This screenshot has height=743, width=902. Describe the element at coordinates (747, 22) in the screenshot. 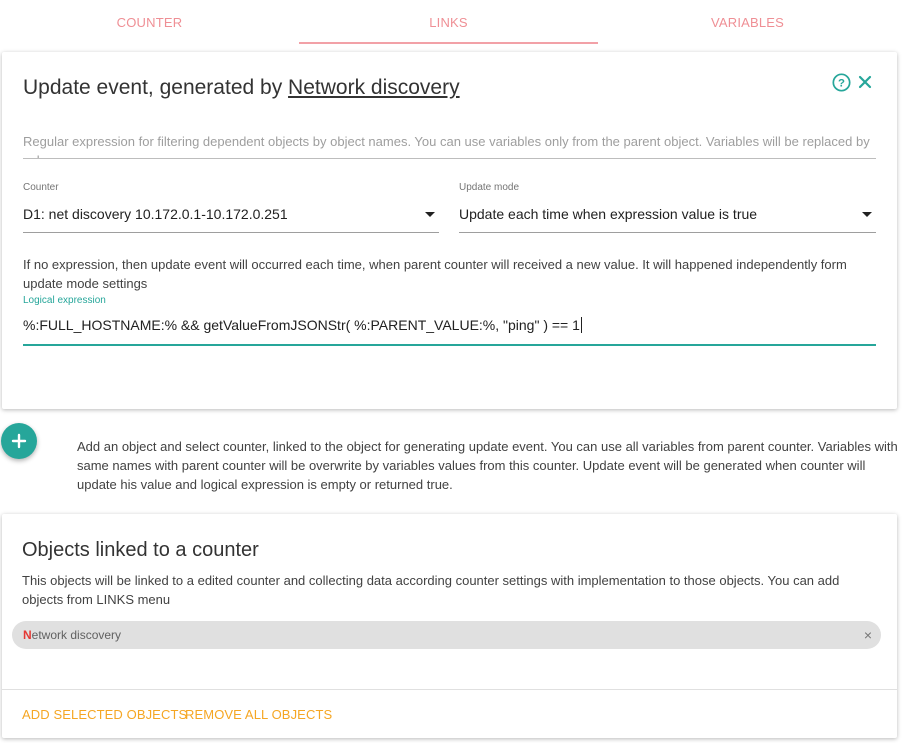

I see `tab-variables: VARIABLES` at that location.